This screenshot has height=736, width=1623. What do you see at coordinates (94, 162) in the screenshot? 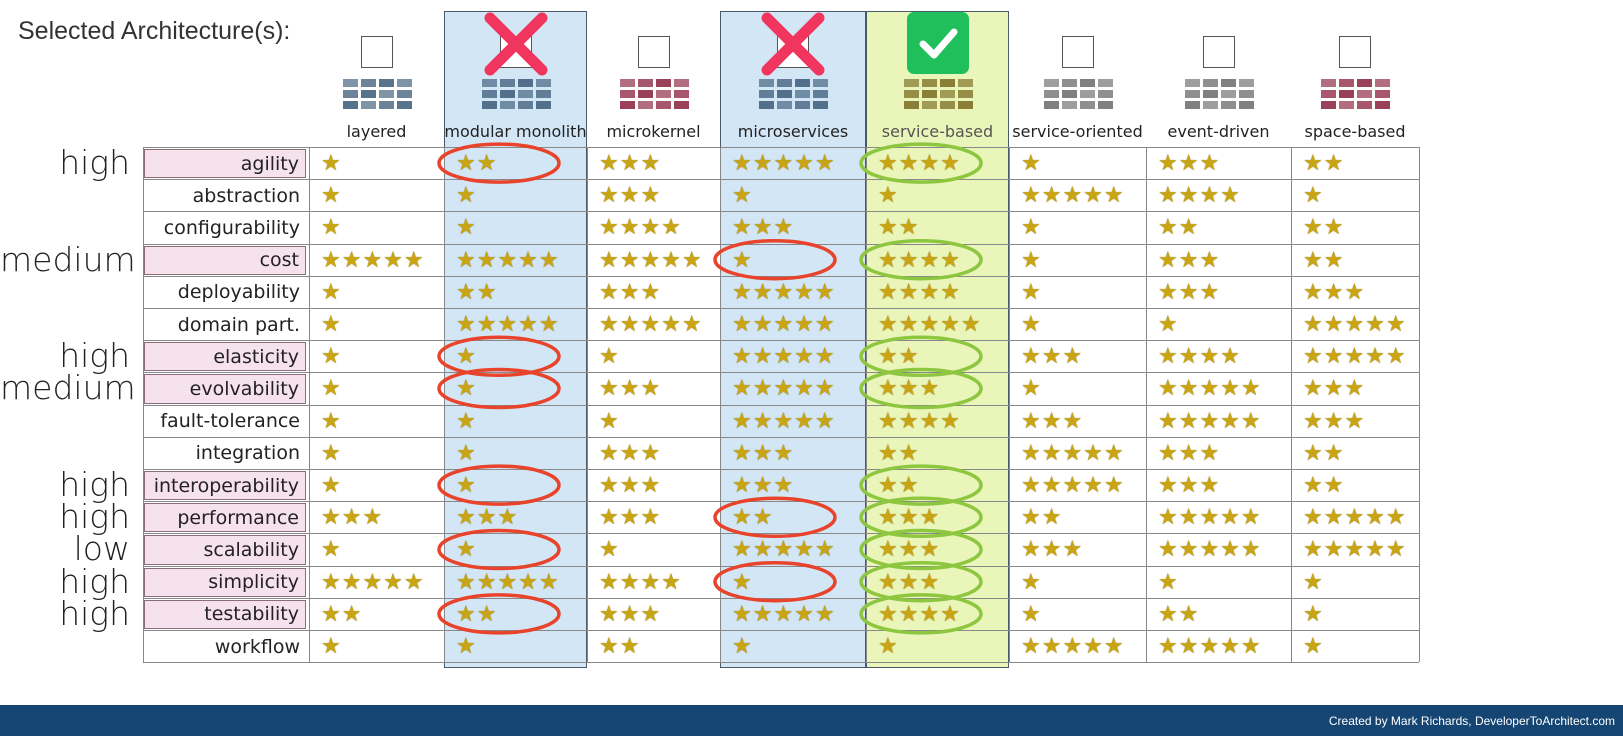
I see `priority-label: high` at bounding box center [94, 162].